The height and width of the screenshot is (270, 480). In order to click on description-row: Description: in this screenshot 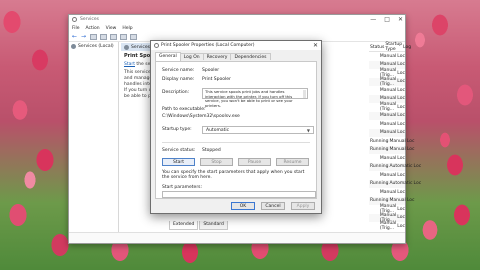, I will do `click(182, 92)`.